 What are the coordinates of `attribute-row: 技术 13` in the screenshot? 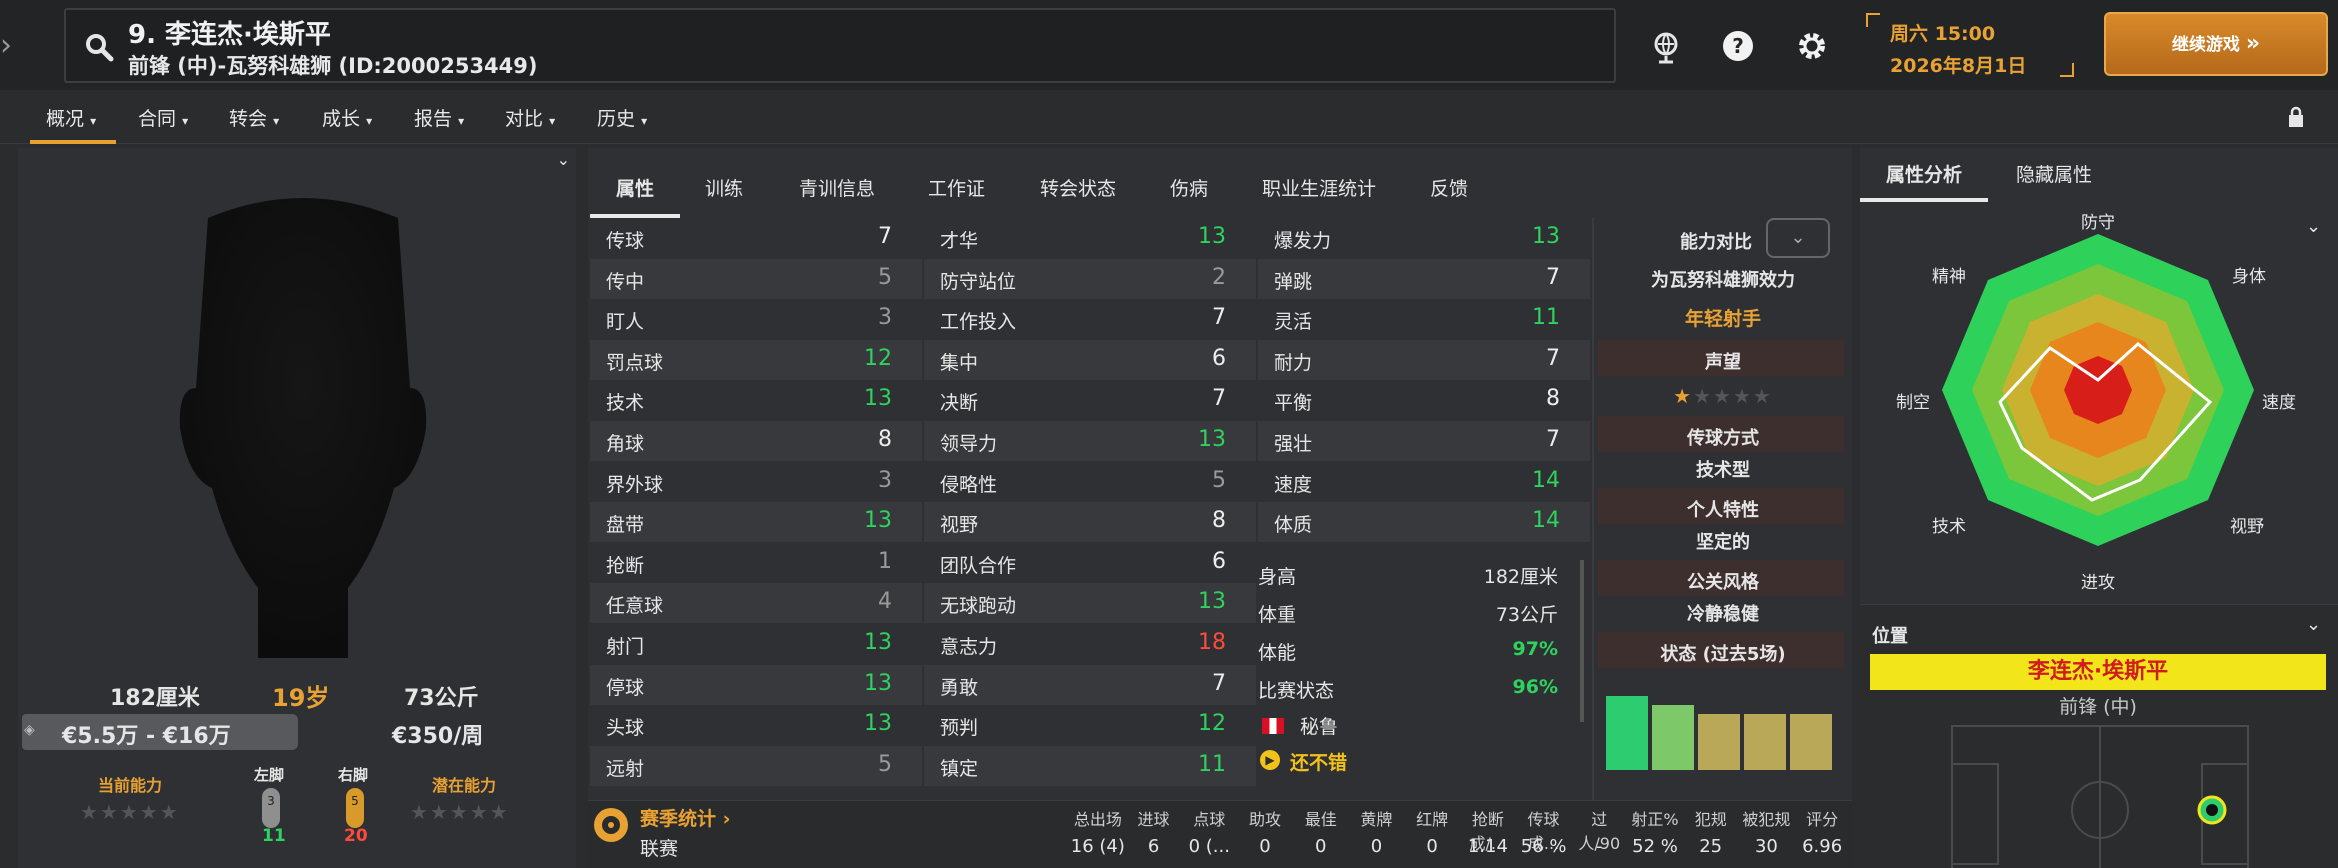 It's located at (756, 400).